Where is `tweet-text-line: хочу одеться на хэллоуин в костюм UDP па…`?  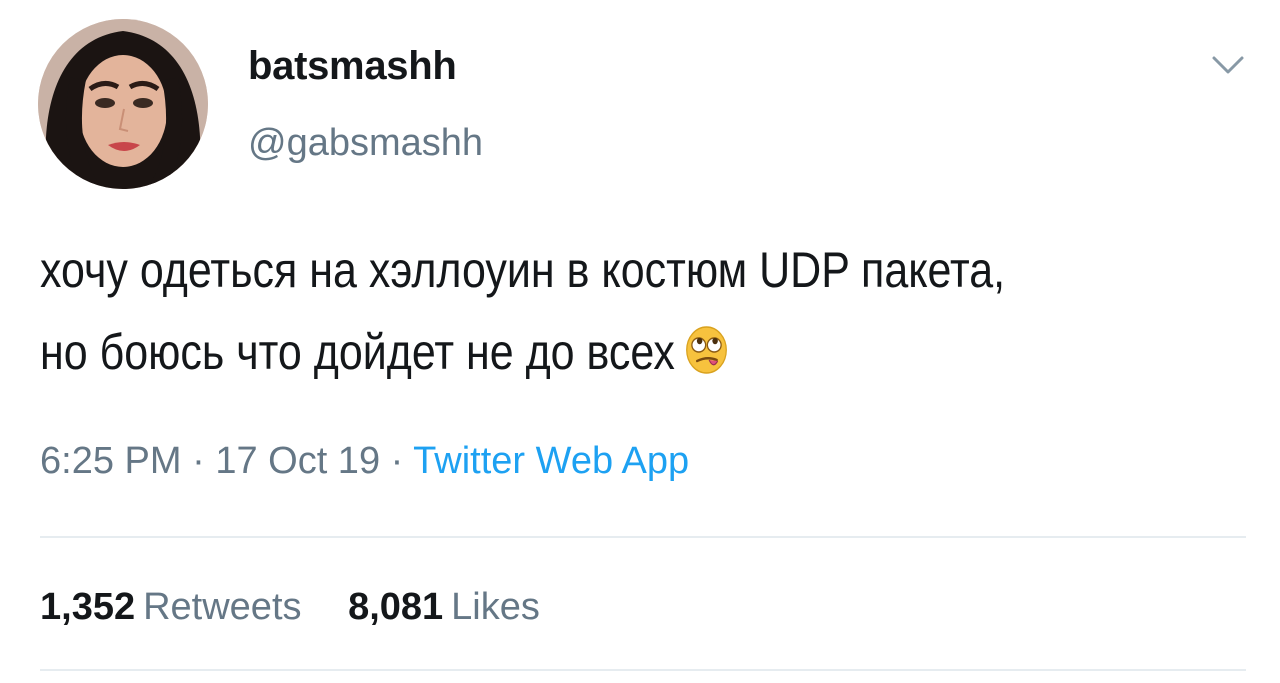
tweet-text-line: хочу одеться на хэллоуин в костюм UDP па… is located at coordinates (523, 270).